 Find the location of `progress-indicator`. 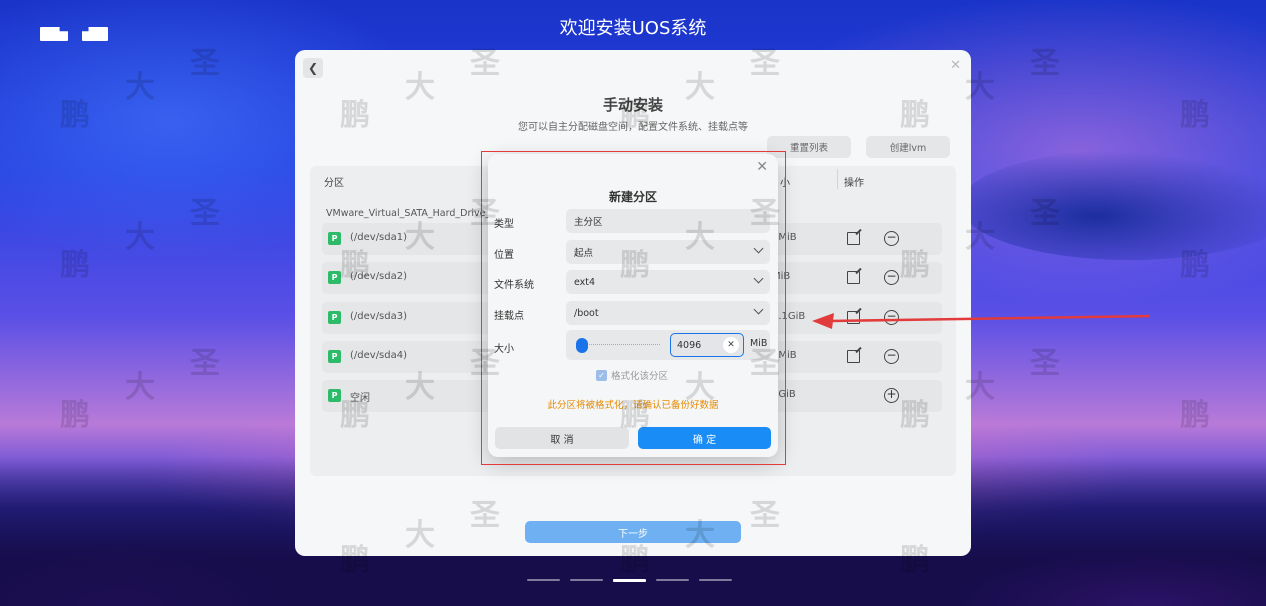

progress-indicator is located at coordinates (629, 580).